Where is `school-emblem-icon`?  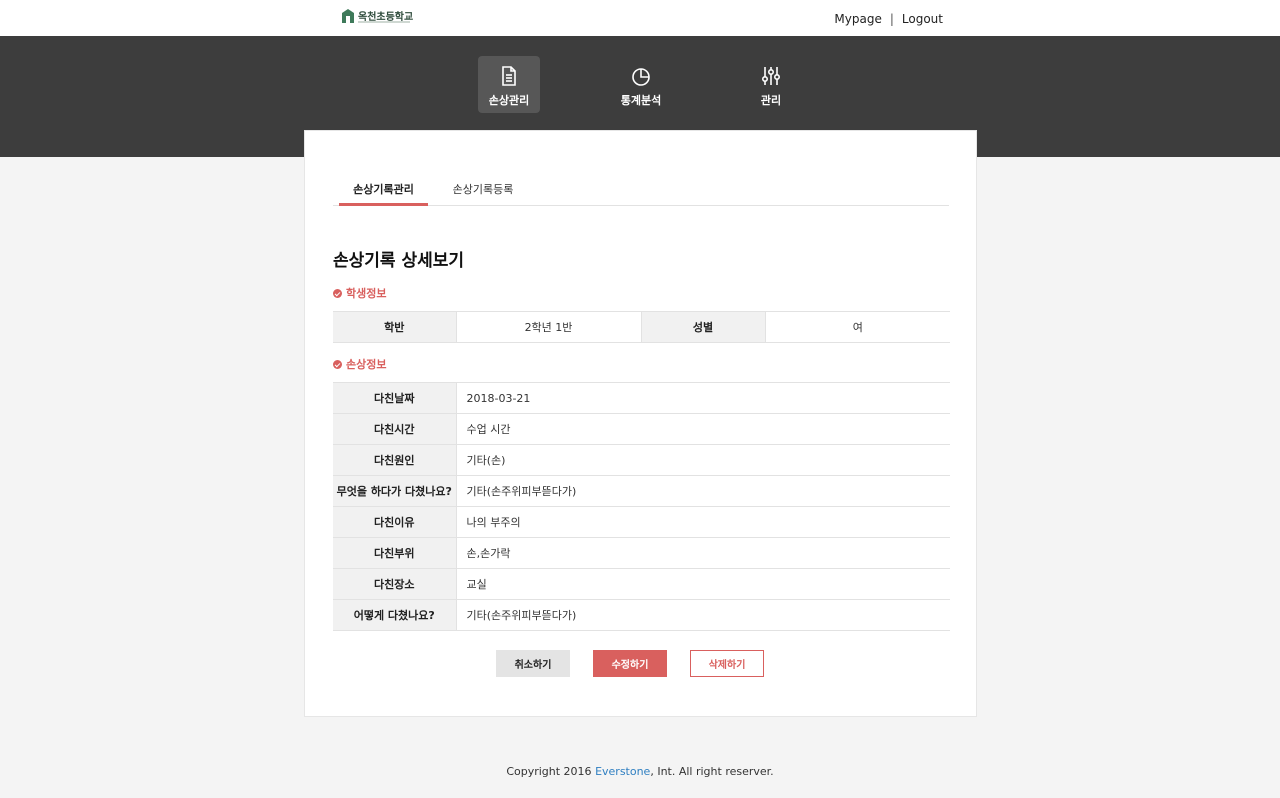 school-emblem-icon is located at coordinates (348, 15).